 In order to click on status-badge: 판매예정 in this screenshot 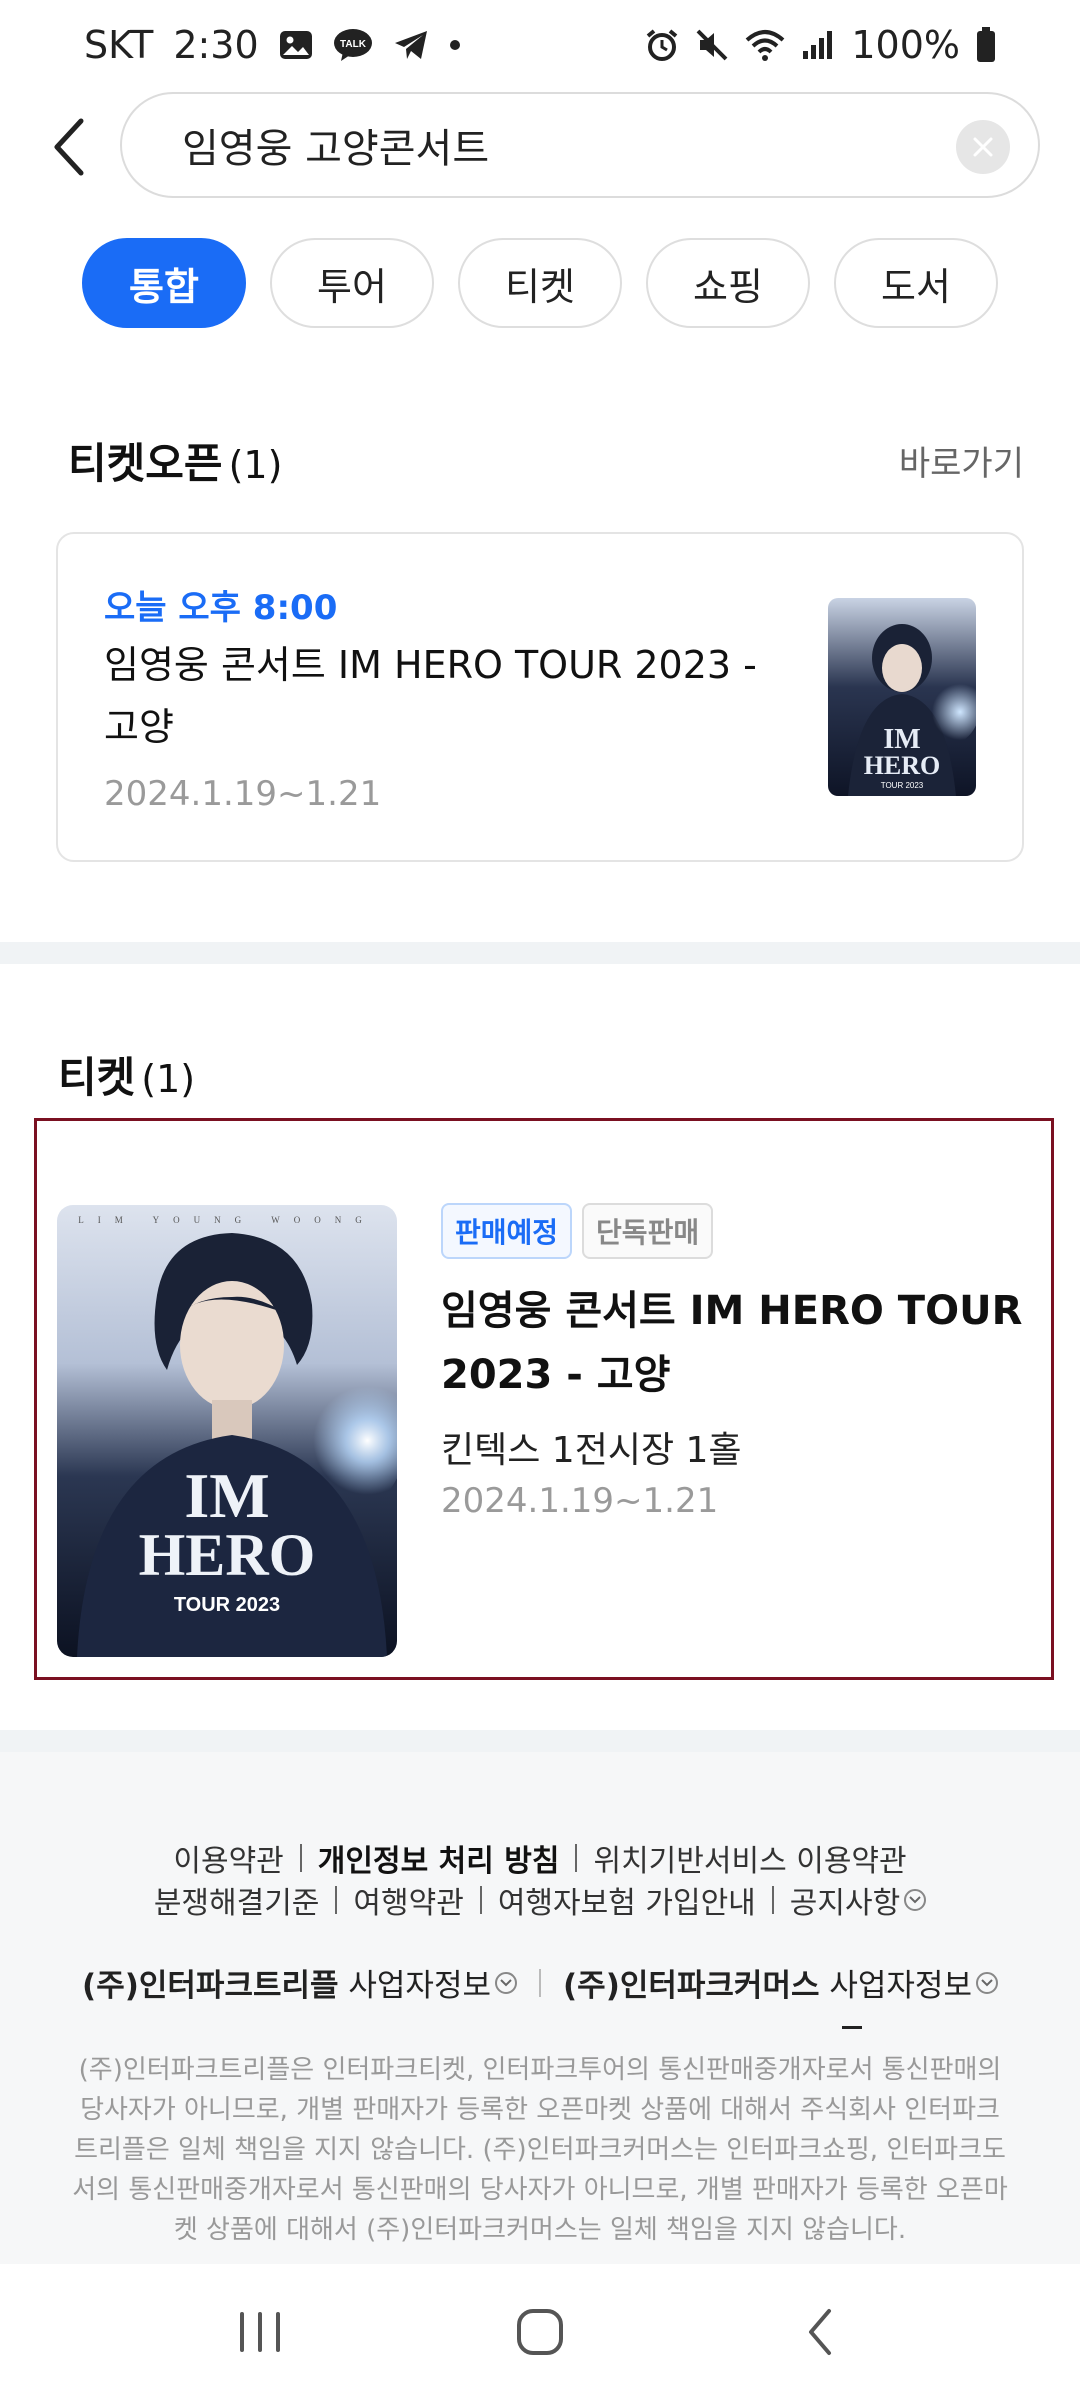, I will do `click(507, 1231)`.